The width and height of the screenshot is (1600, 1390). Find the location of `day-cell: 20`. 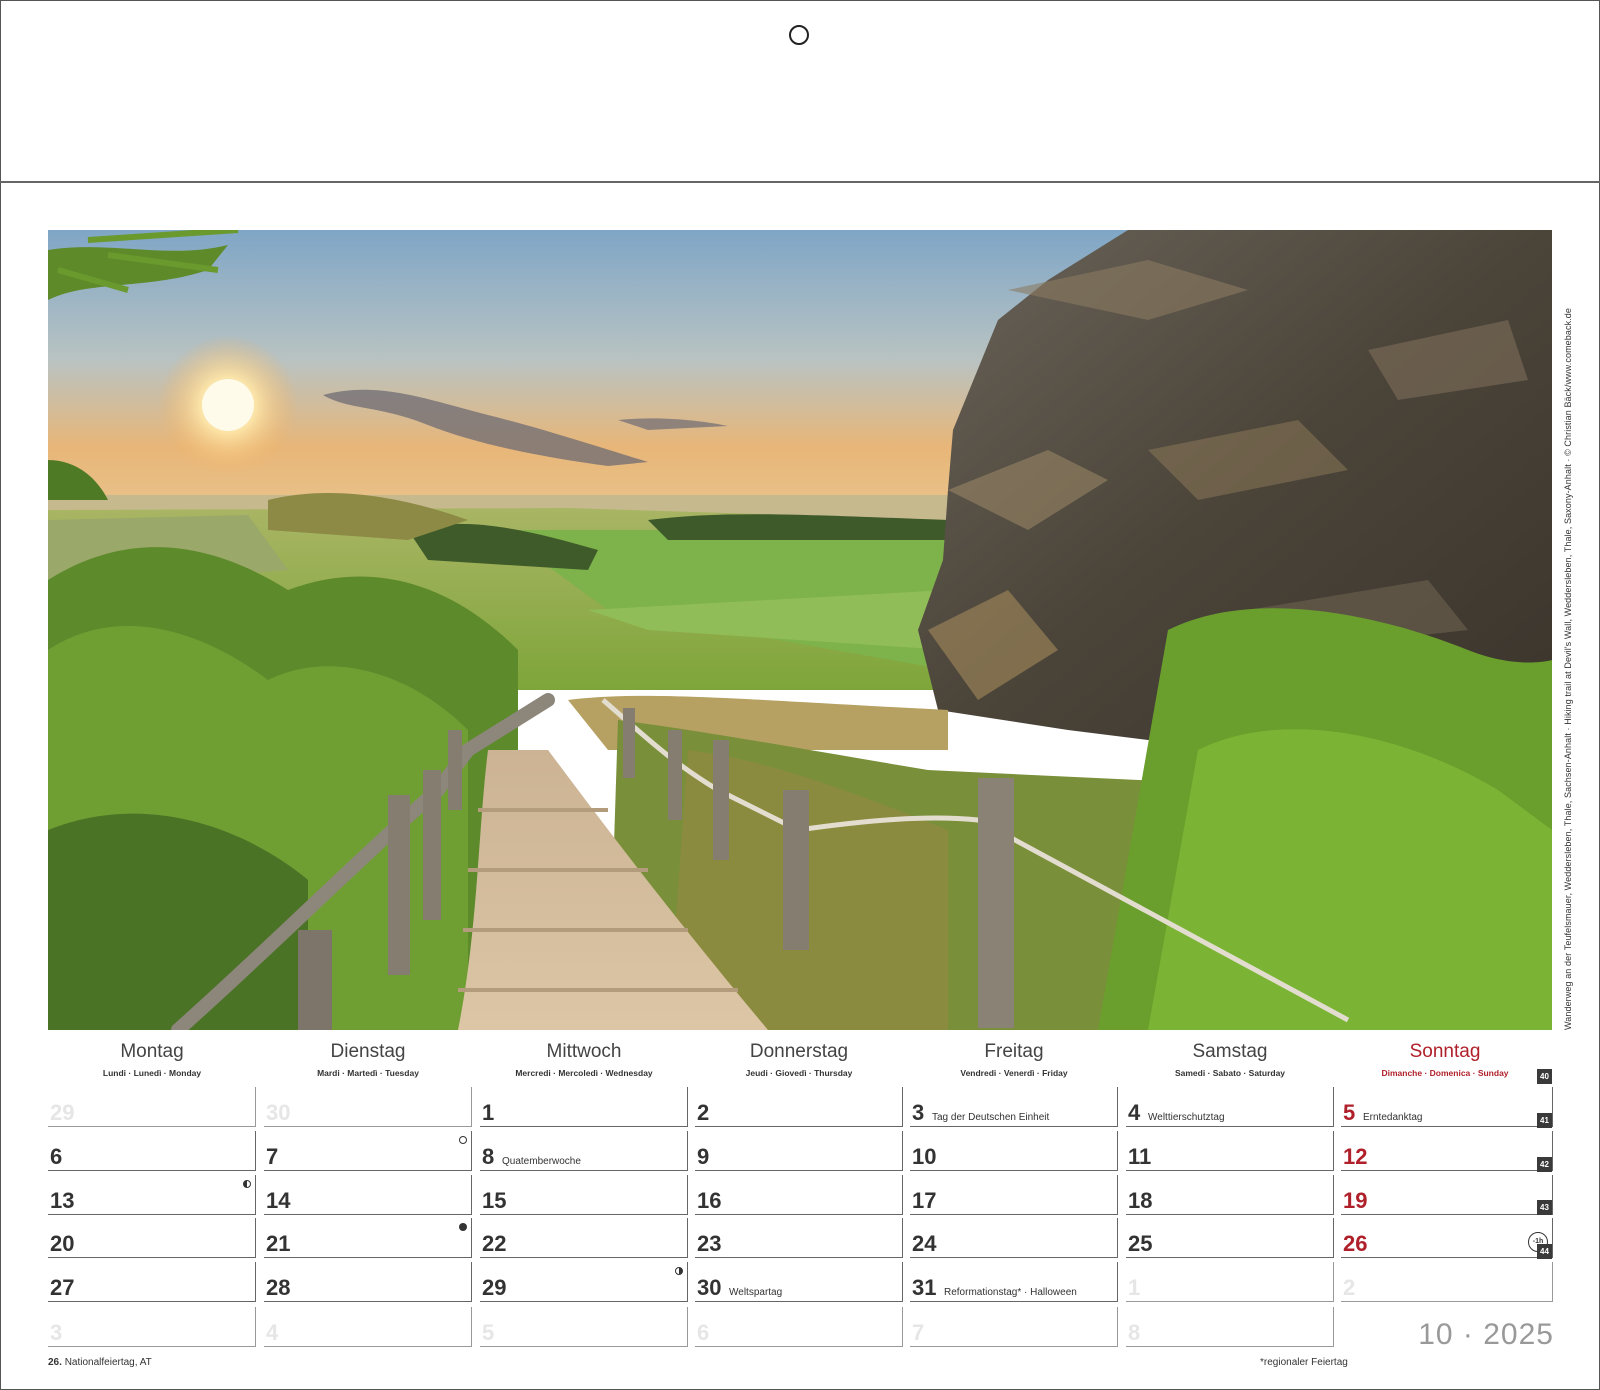

day-cell: 20 is located at coordinates (152, 1238).